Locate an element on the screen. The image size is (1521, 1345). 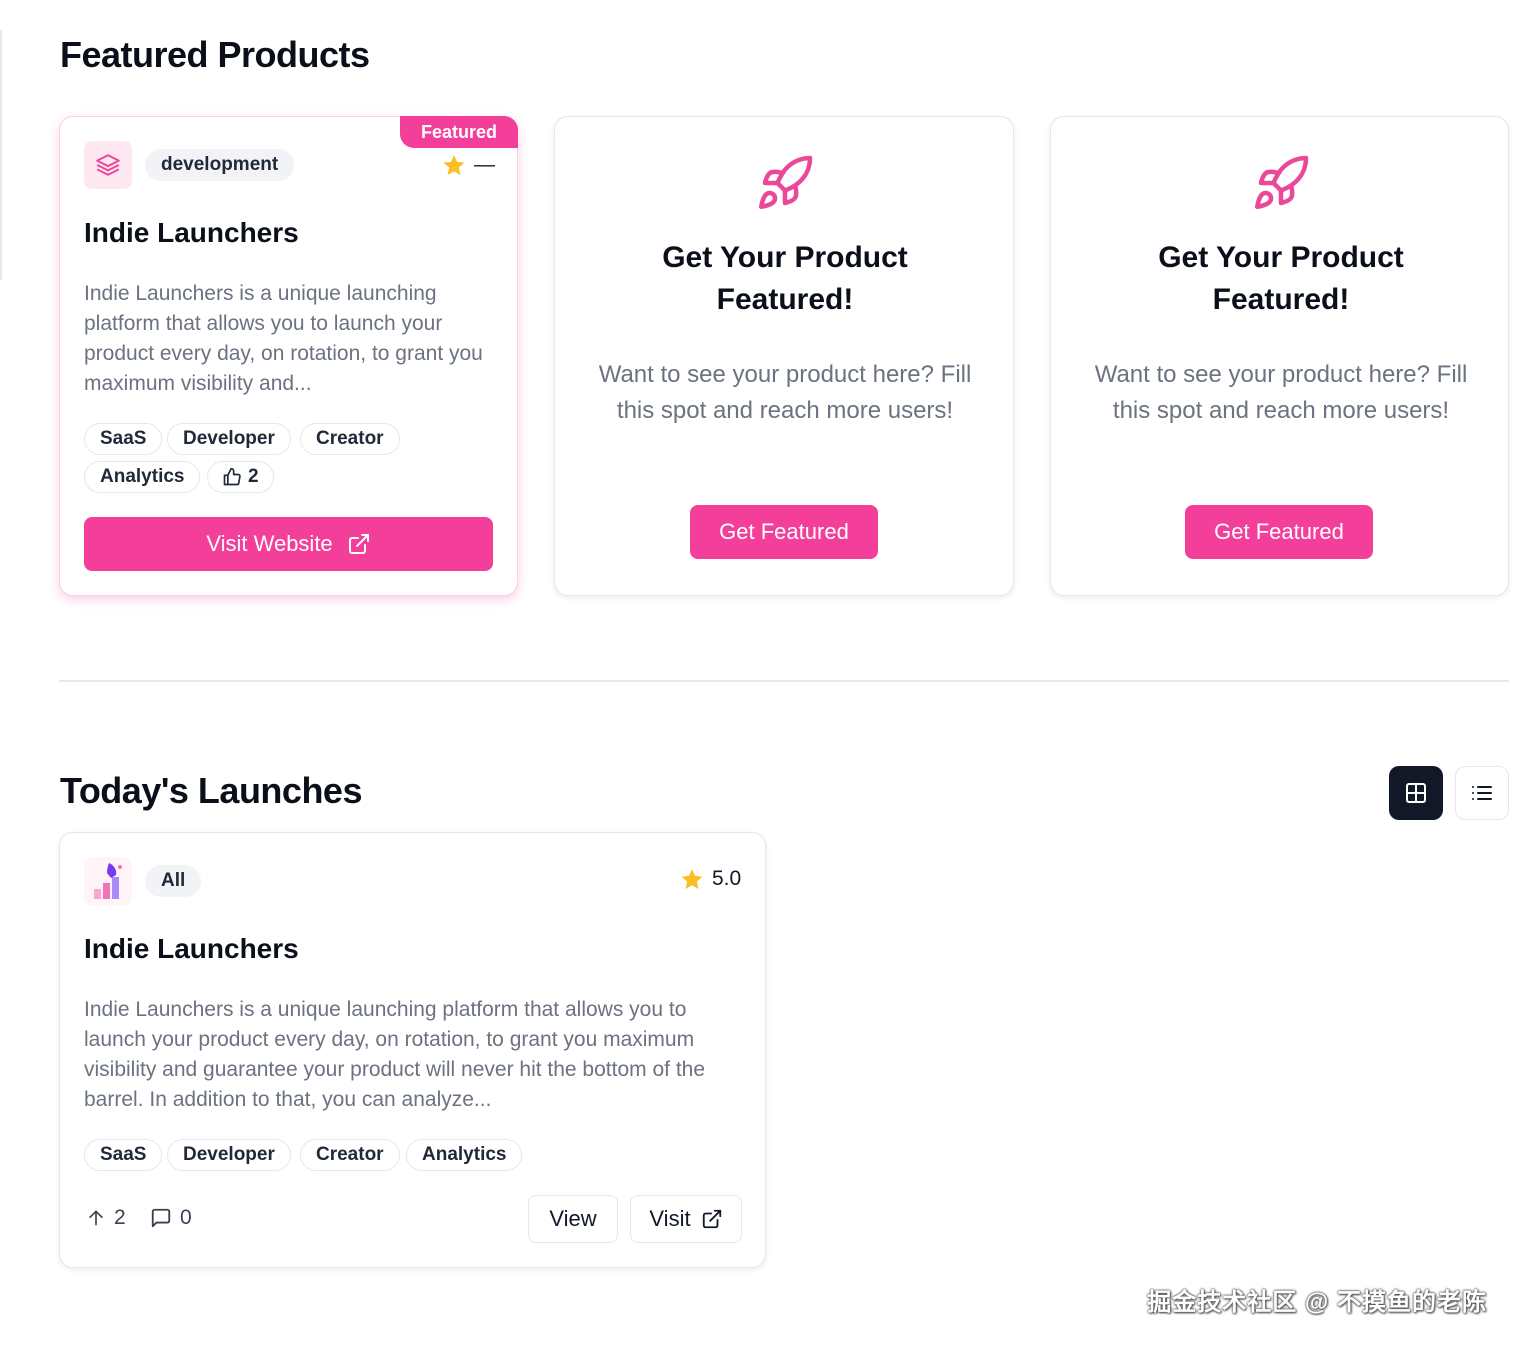
like-button: 2 is located at coordinates (240, 477).